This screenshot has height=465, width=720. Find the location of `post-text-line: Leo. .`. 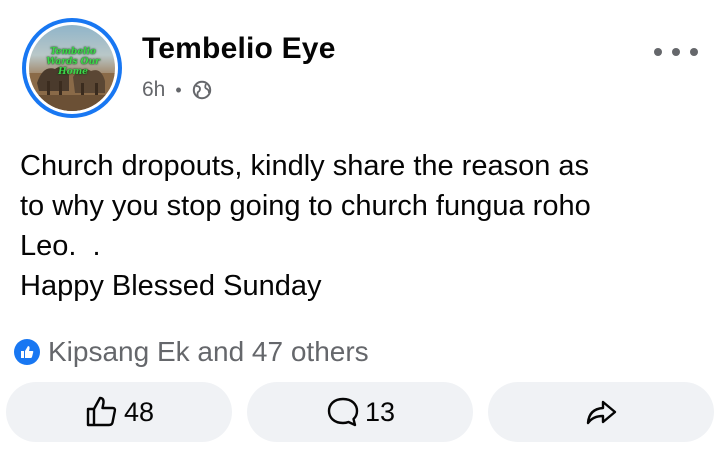

post-text-line: Leo. . is located at coordinates (60, 246).